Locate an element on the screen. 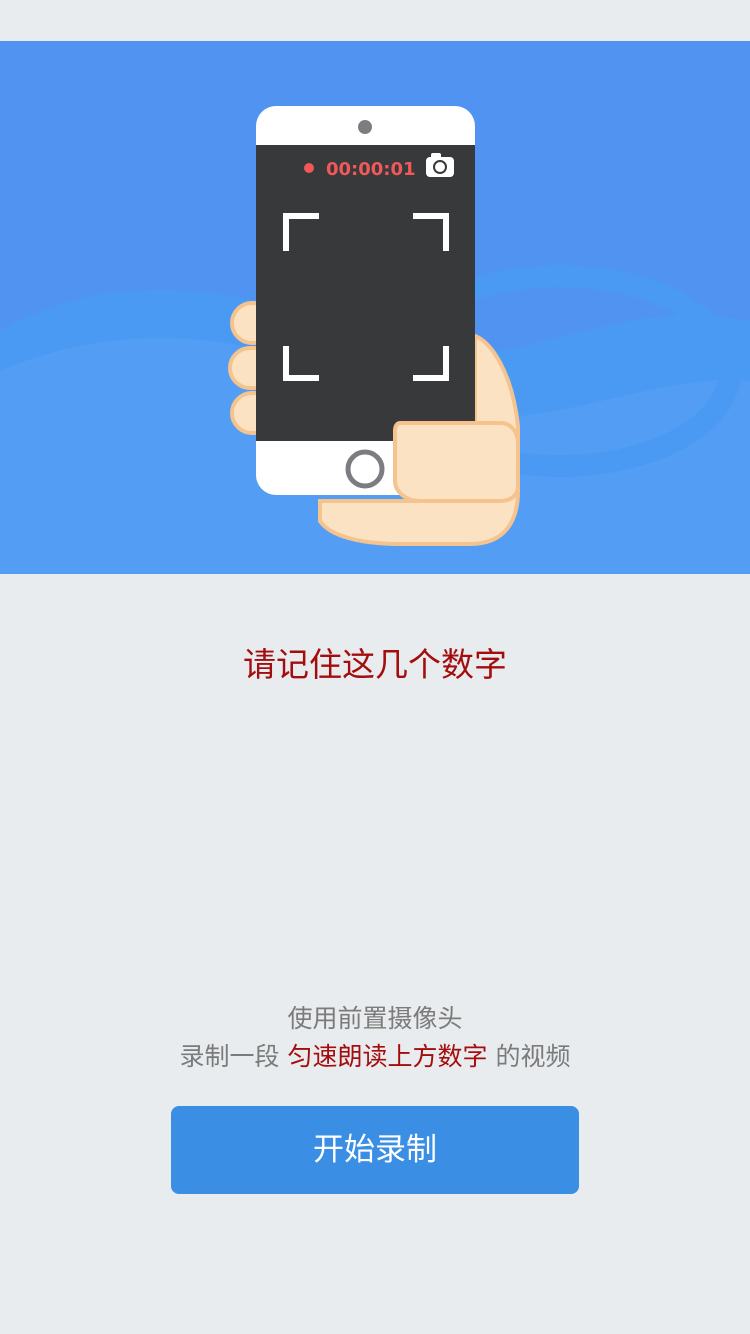 The width and height of the screenshot is (750, 1334). instruction-prefix: 录制一段 is located at coordinates (233, 1056).